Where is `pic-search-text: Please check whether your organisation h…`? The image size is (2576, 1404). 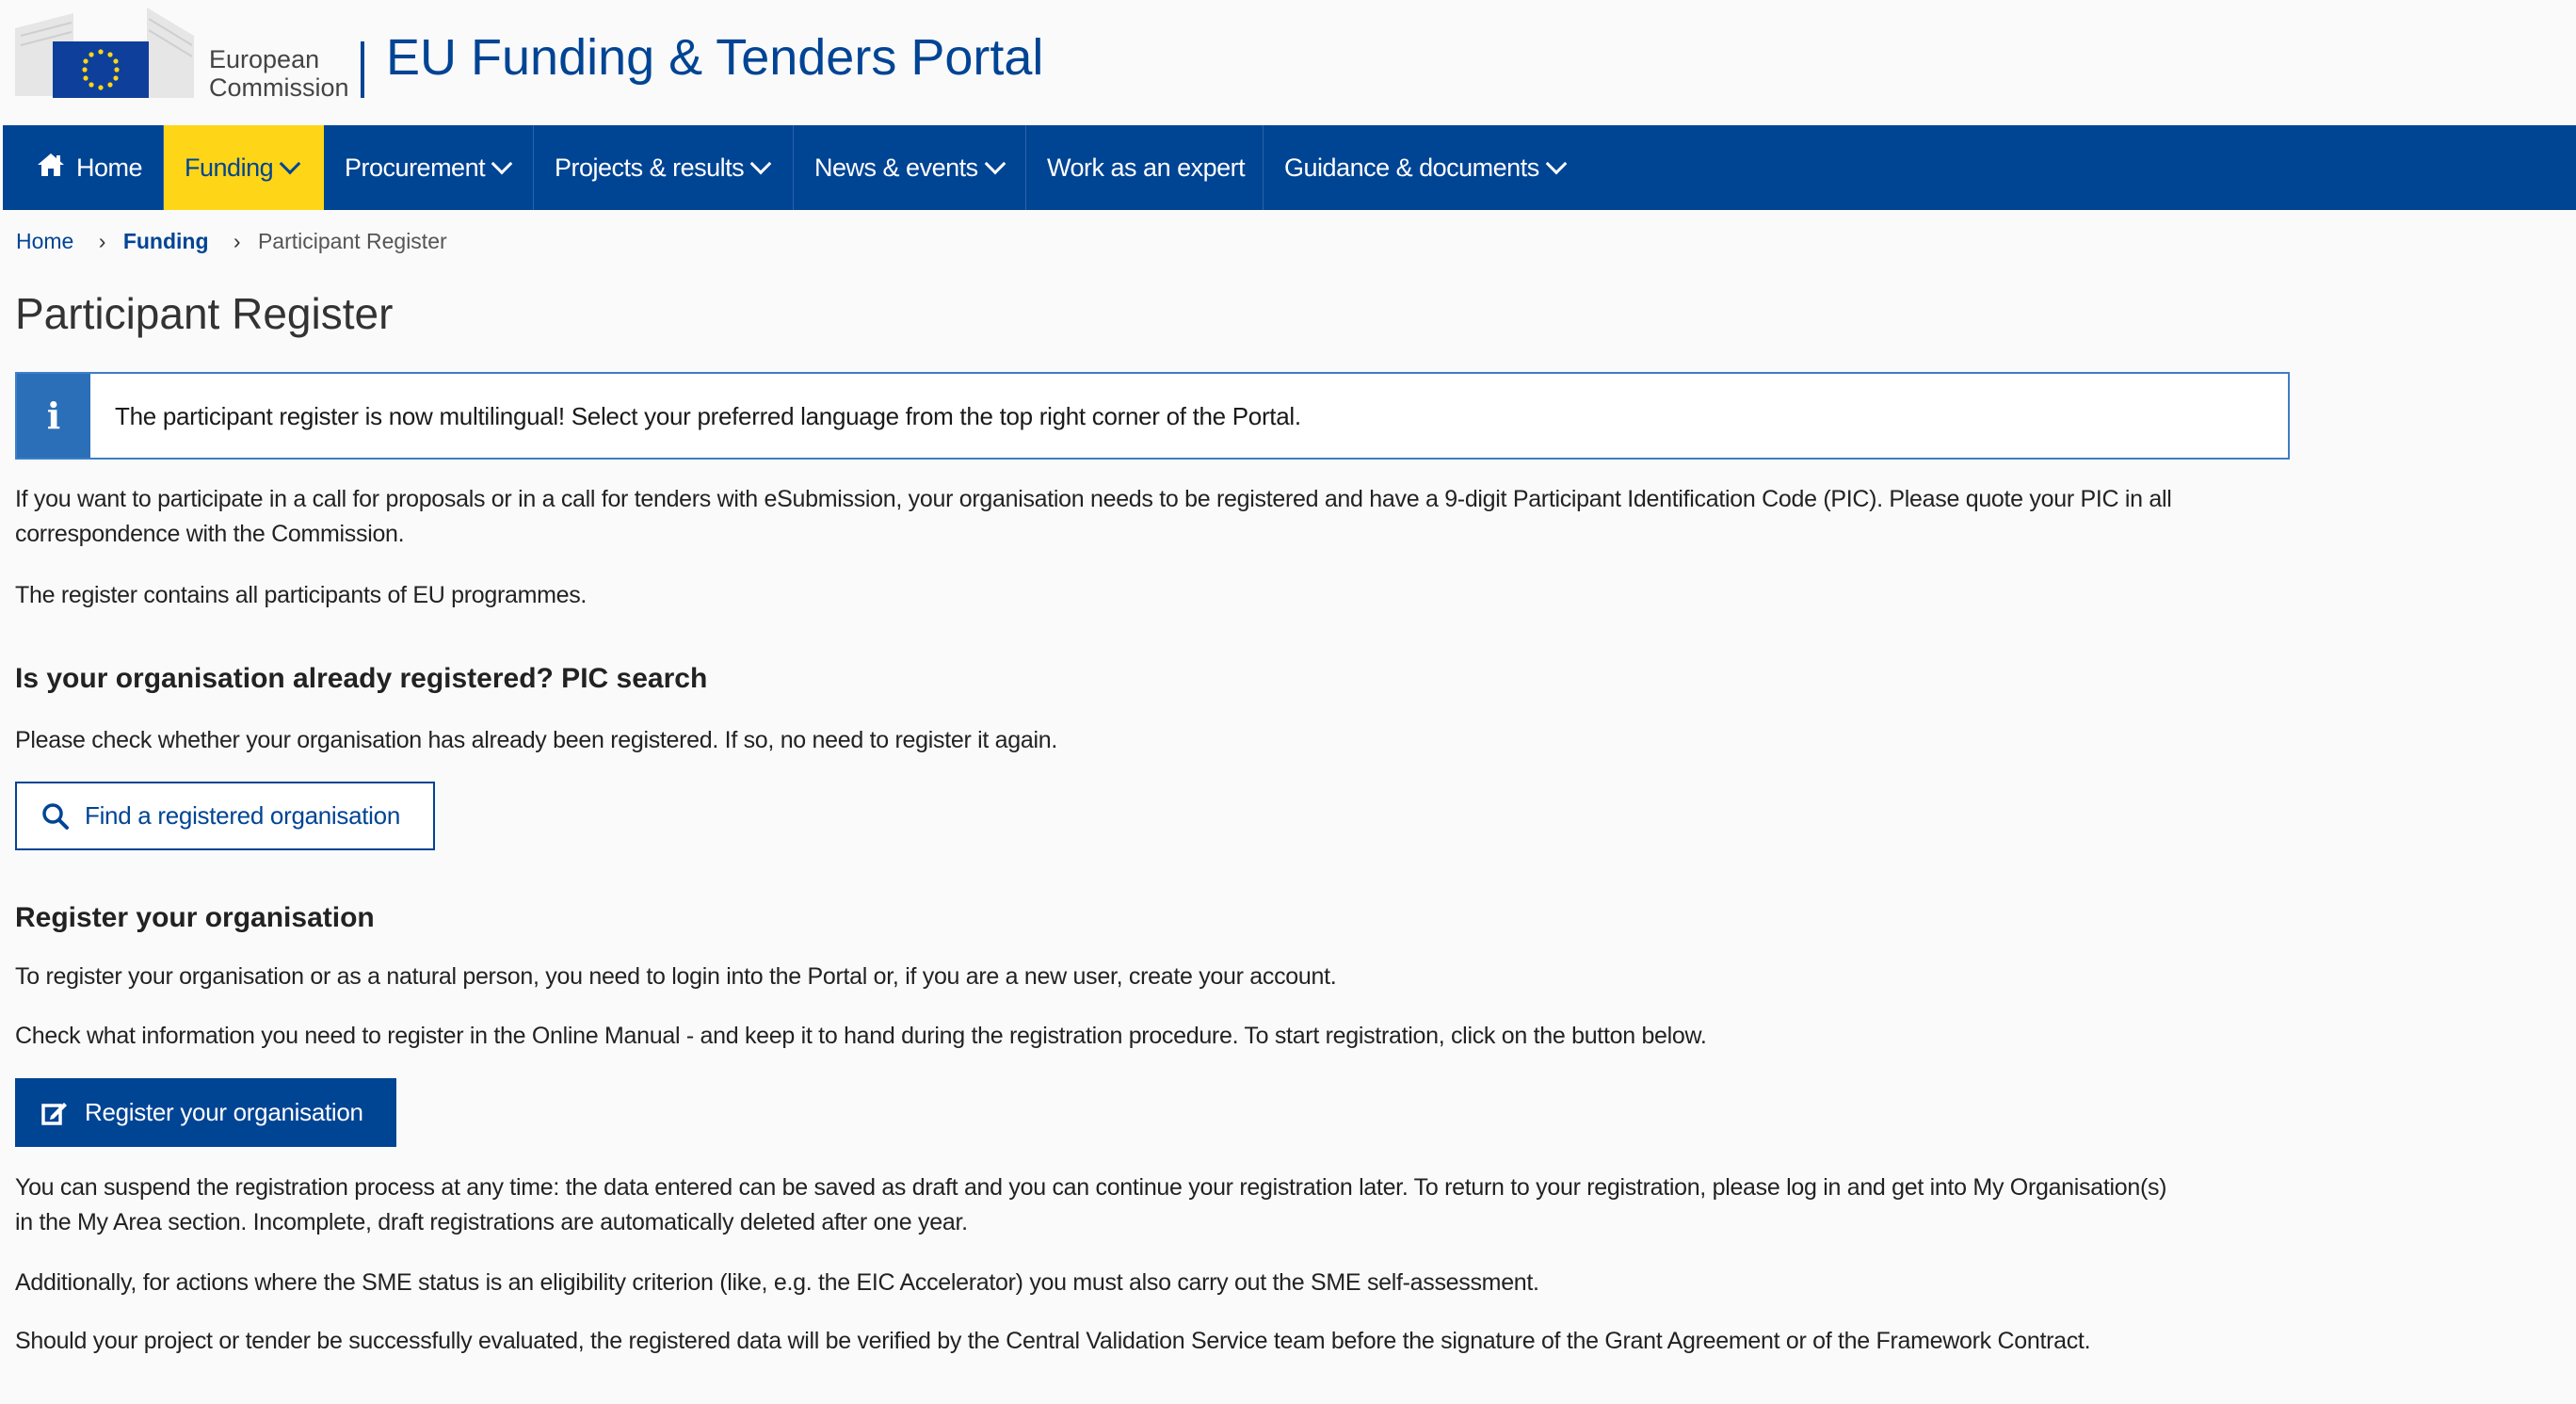
pic-search-text: Please check whether your organisation h… is located at coordinates (536, 740).